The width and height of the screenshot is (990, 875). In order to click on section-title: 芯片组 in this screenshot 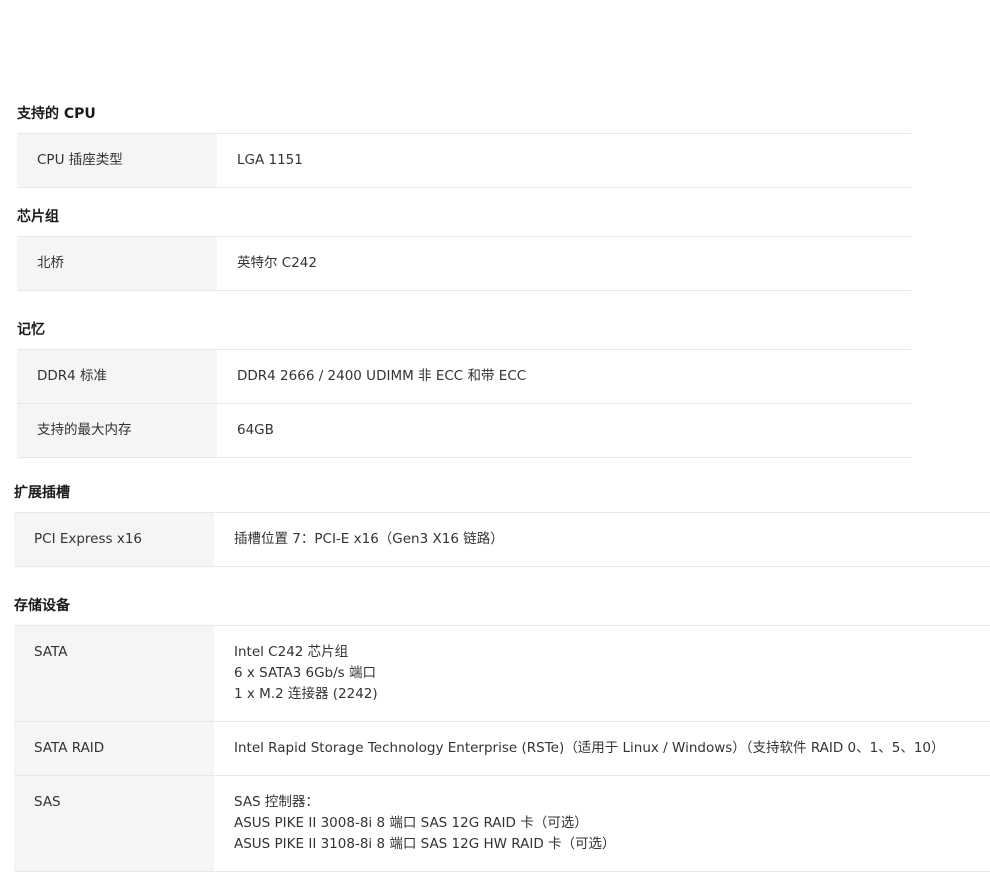, I will do `click(38, 217)`.